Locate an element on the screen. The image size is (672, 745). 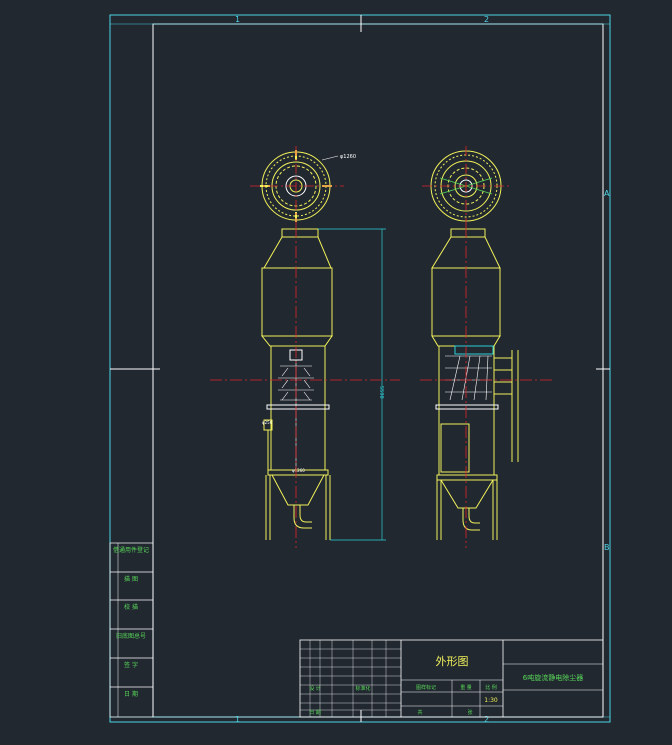
top-zone-2: 2 is located at coordinates (486, 19).